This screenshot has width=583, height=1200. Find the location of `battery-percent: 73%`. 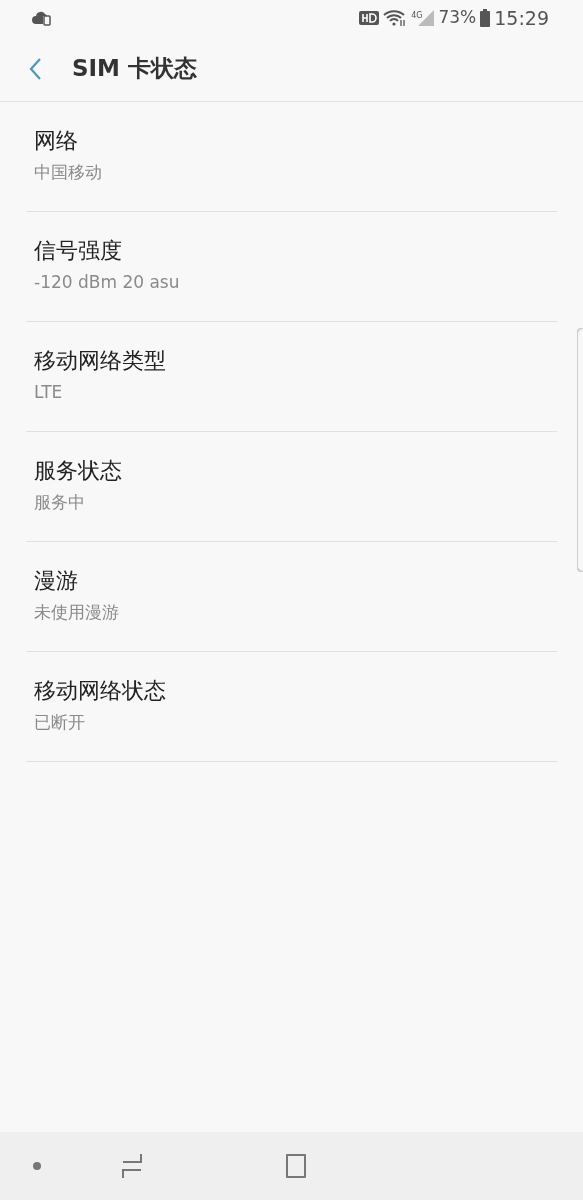

battery-percent: 73% is located at coordinates (457, 18).